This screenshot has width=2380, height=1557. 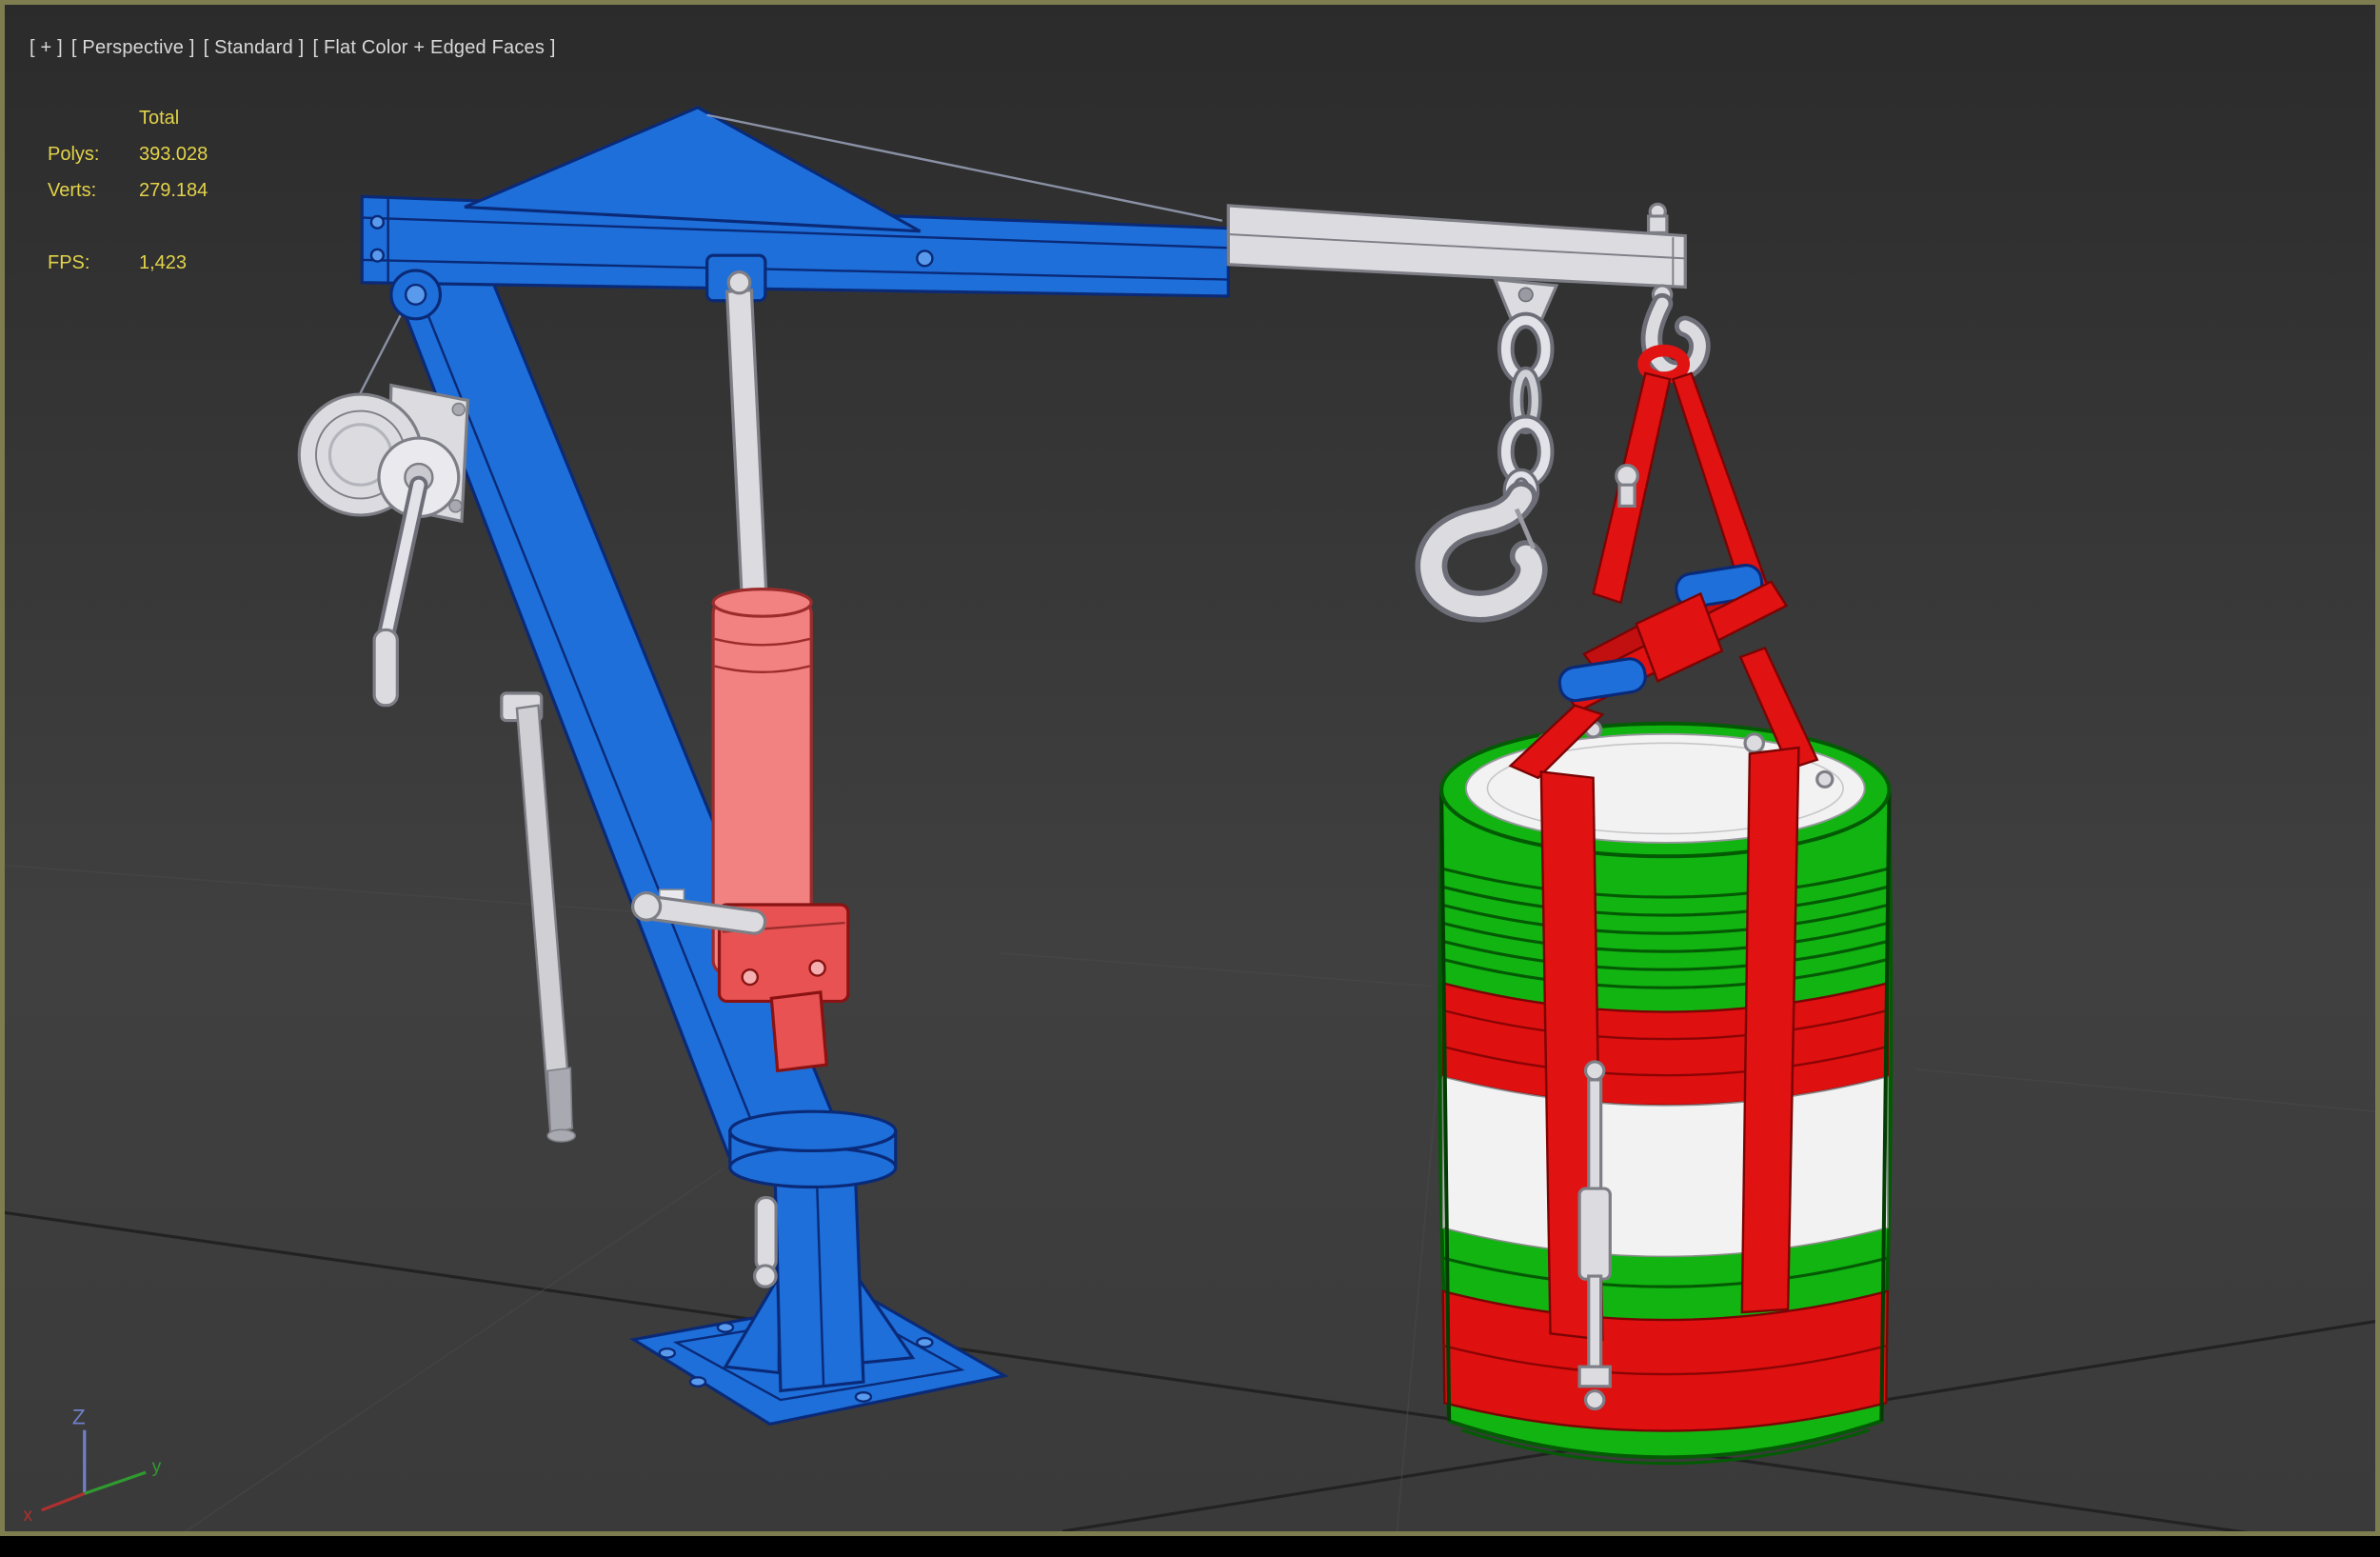 What do you see at coordinates (1595, 1322) in the screenshot?
I see `turnbuckle-rod-lower` at bounding box center [1595, 1322].